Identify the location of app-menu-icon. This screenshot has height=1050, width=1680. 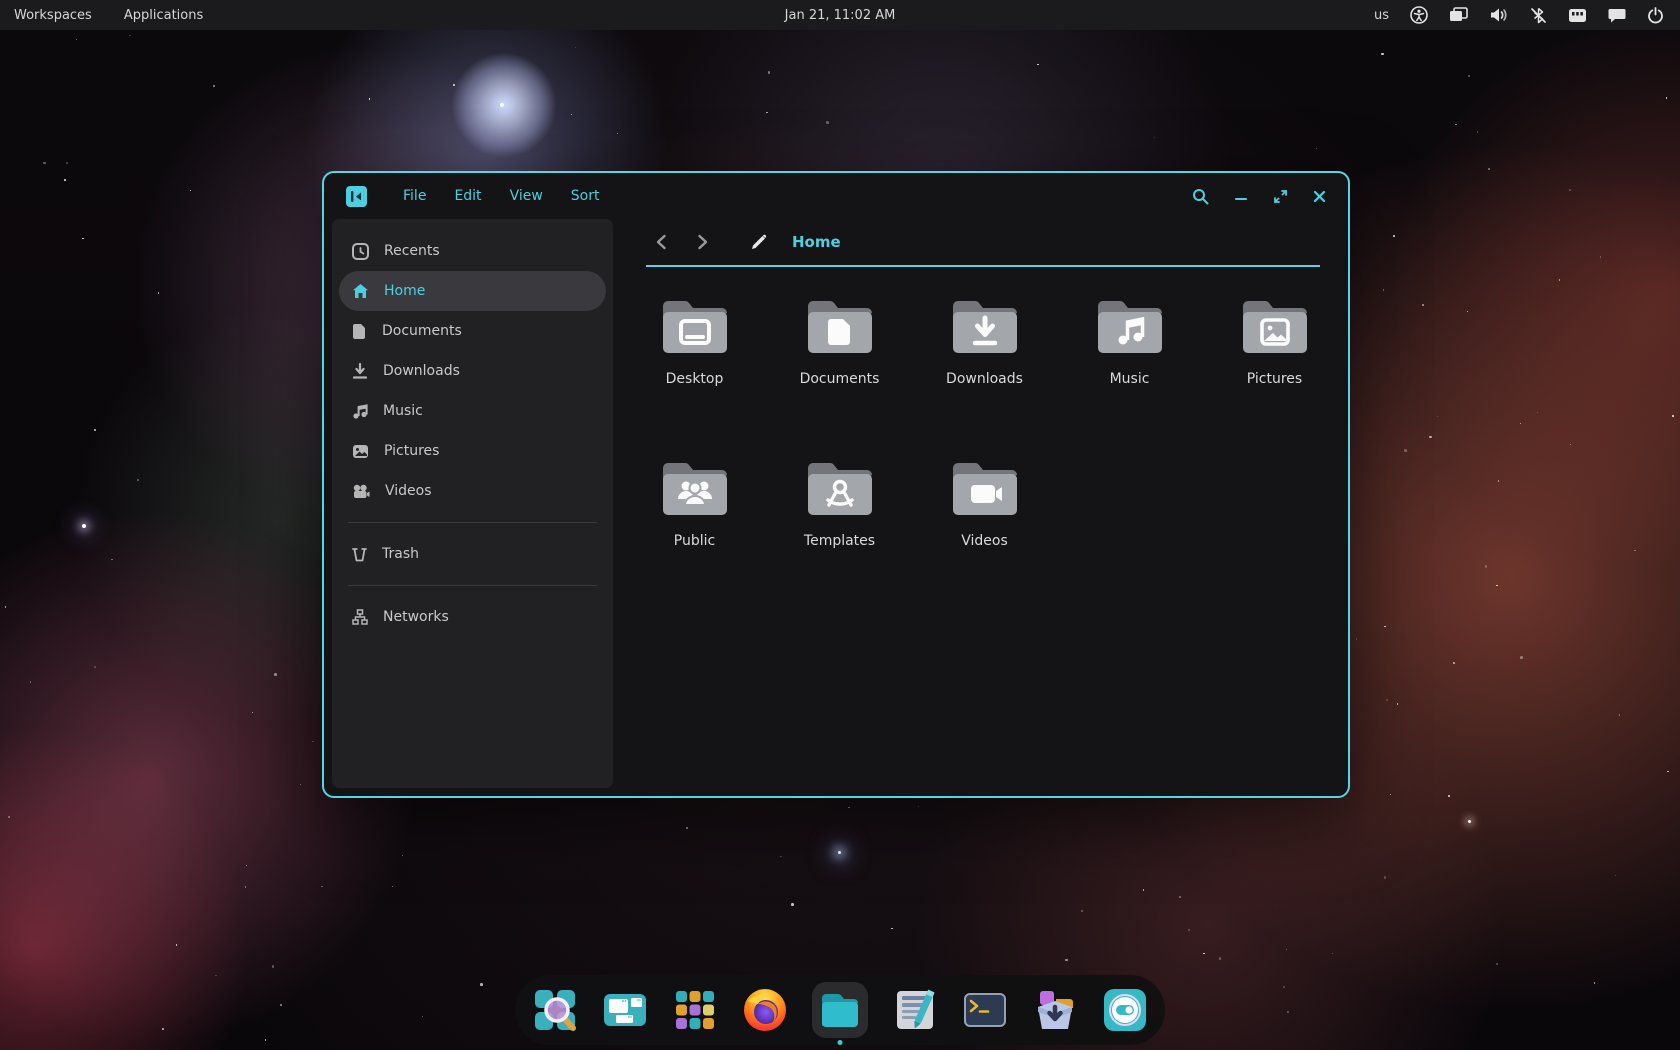
(356, 196).